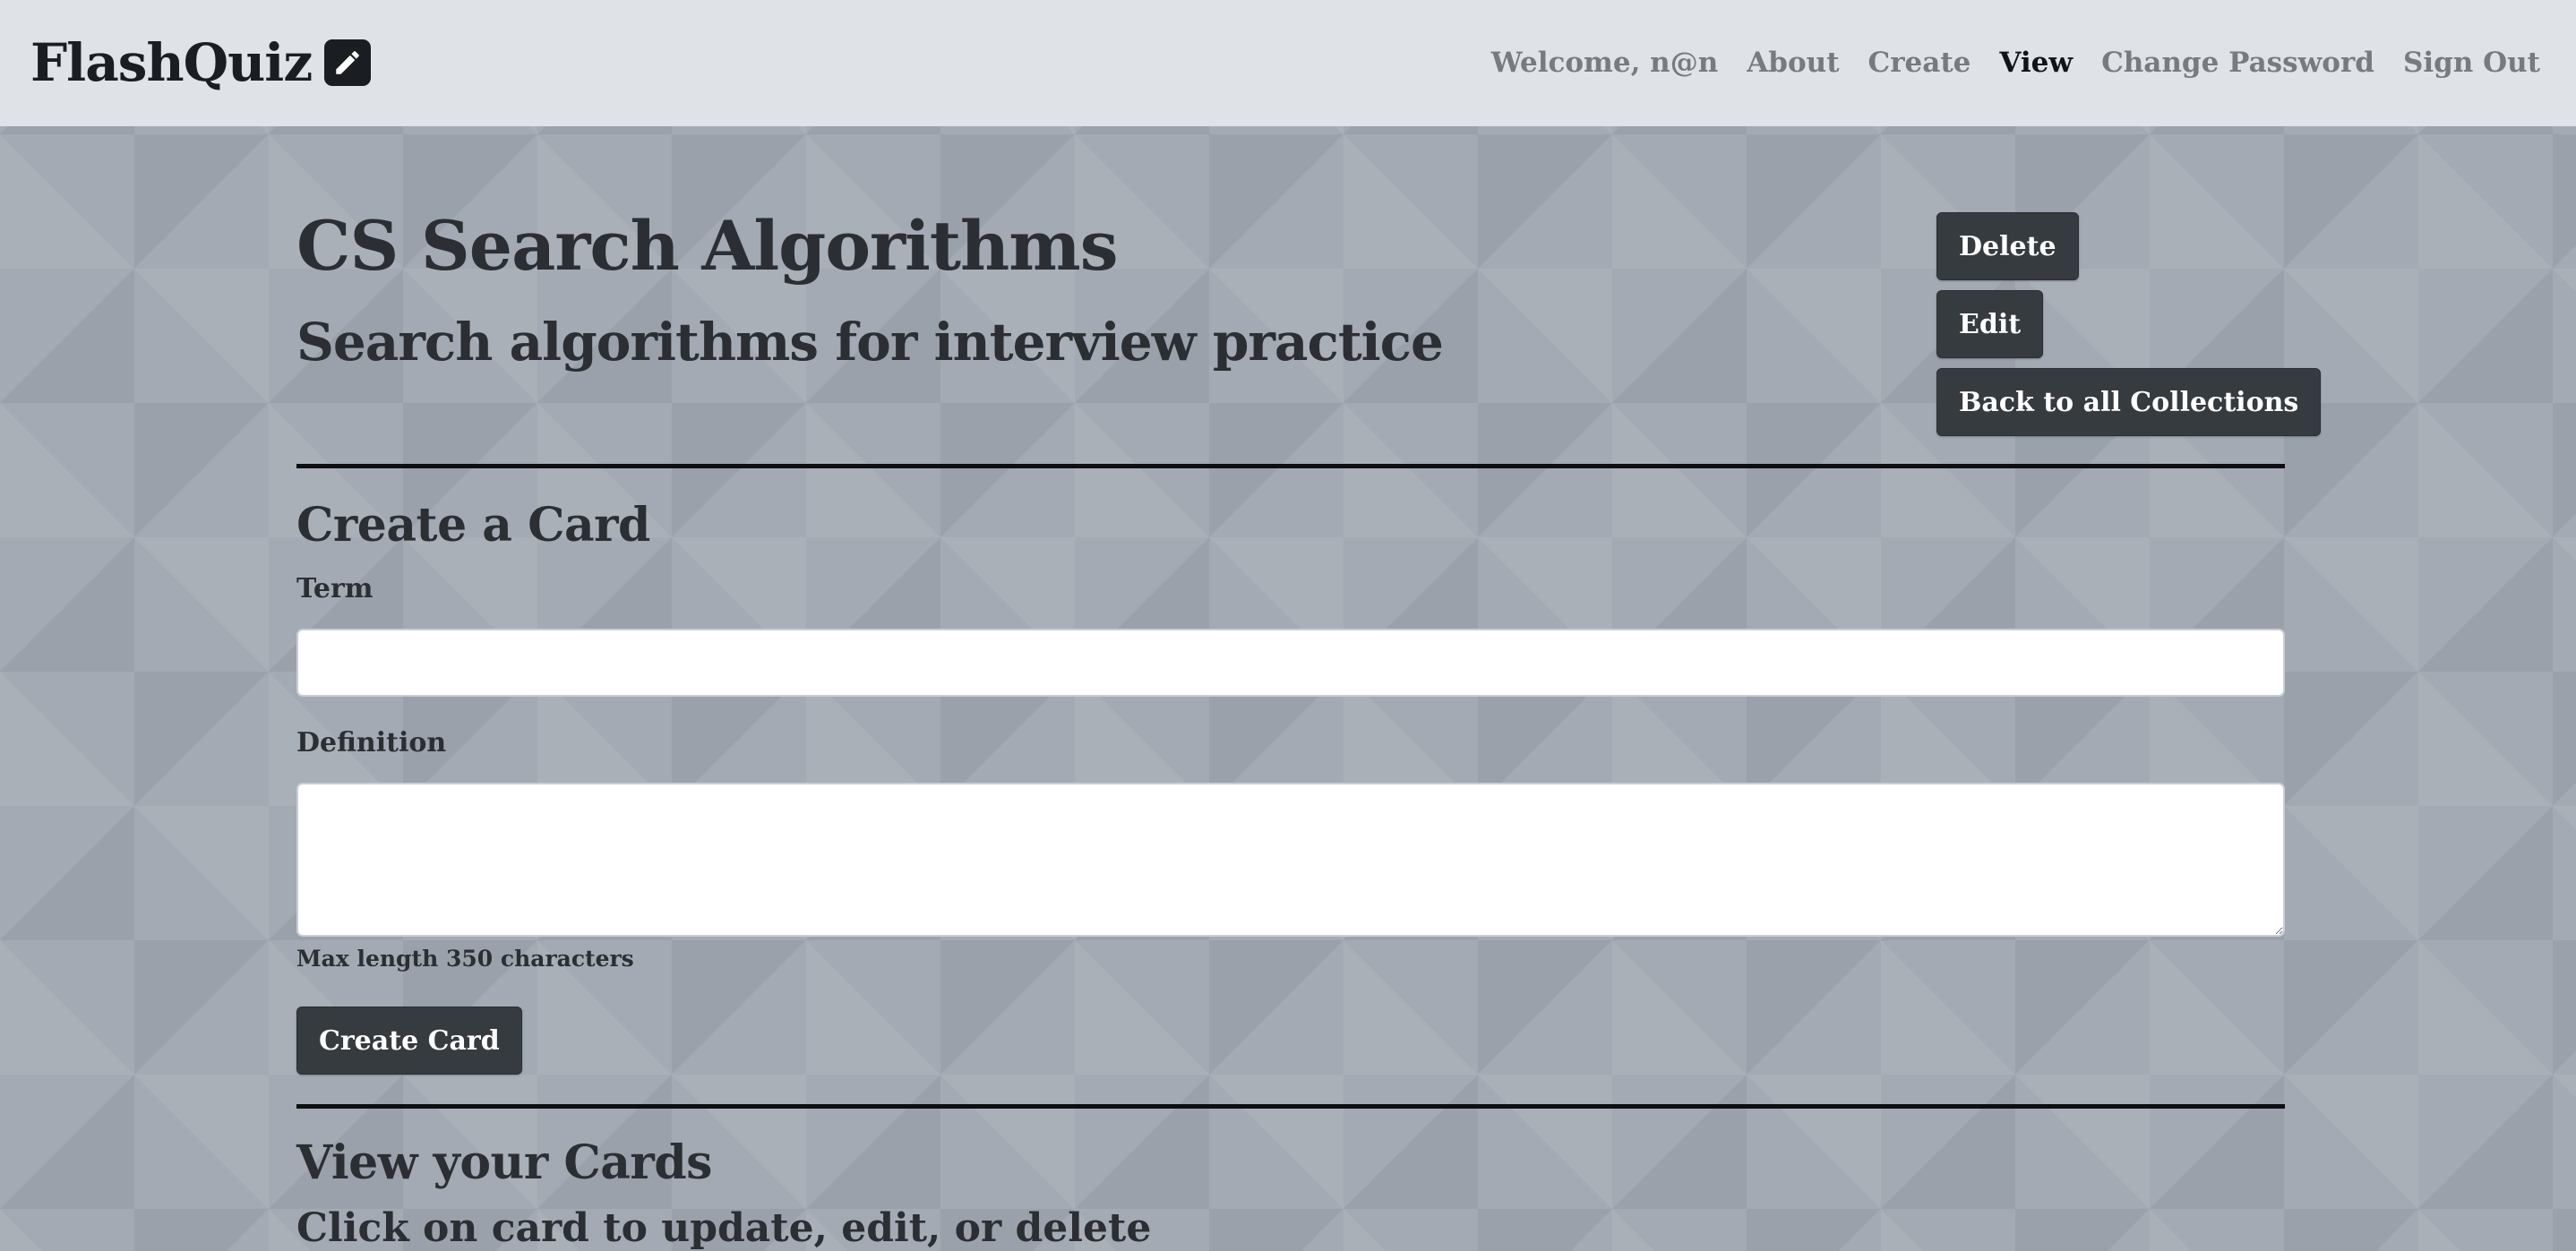  Describe the element at coordinates (465, 959) in the screenshot. I see `definition-hint: Max length 350 characters` at that location.